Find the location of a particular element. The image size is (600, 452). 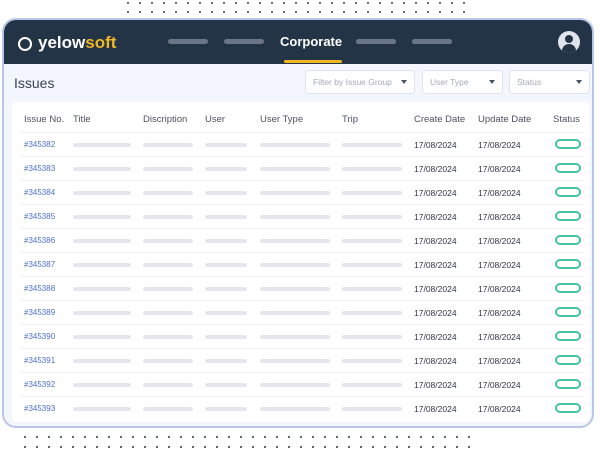

logo-text-prefix: yelow is located at coordinates (62, 42).